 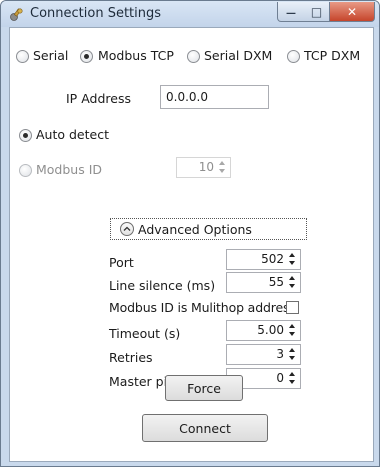 I want to click on serial-dxm-radio, so click(x=193, y=56).